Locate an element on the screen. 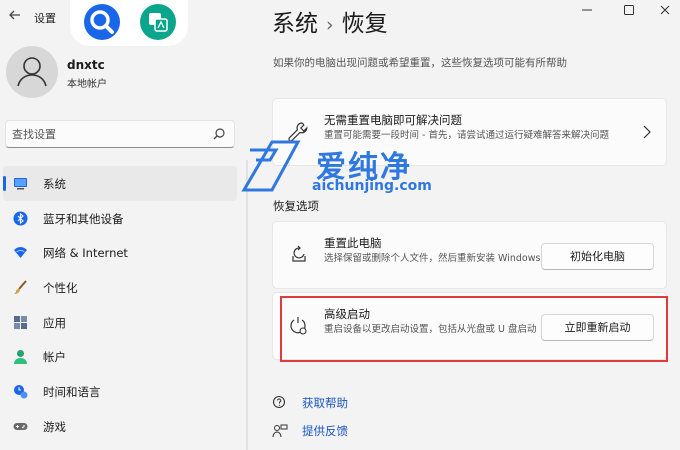 The width and height of the screenshot is (680, 450). sidebar-item-label: 系统 is located at coordinates (54, 184).